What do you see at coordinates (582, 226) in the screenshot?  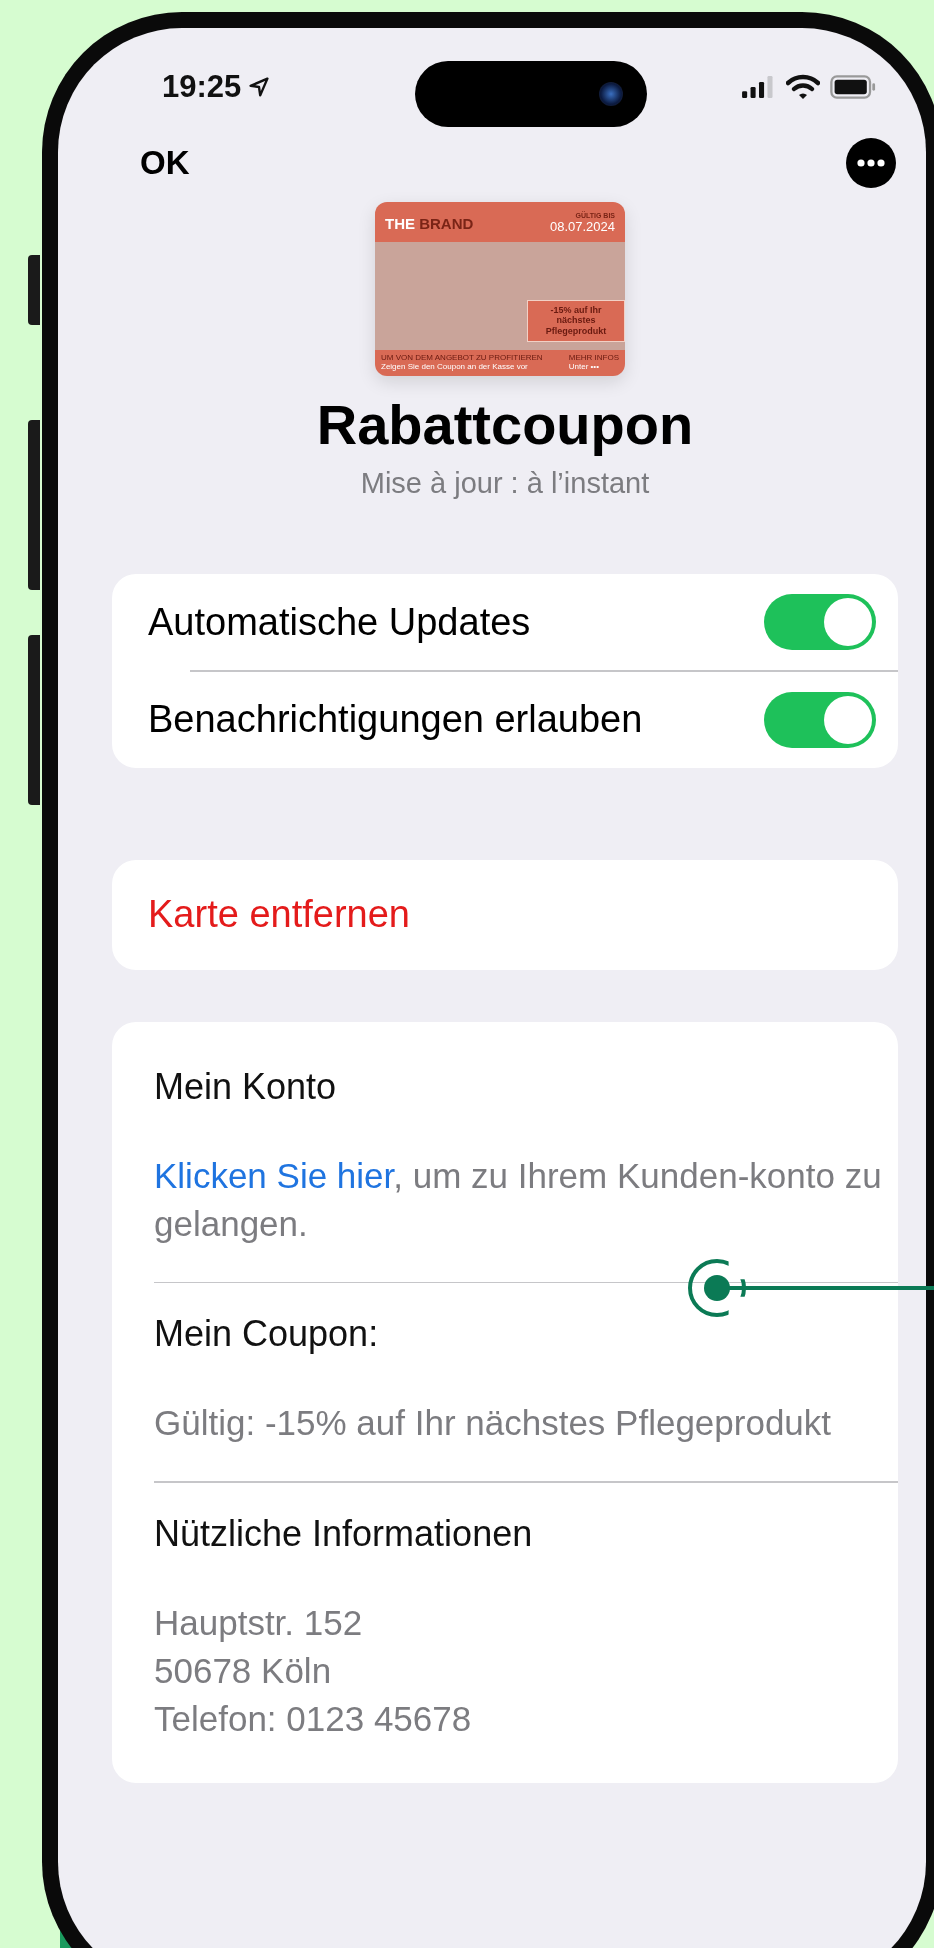 I see `valid-date: 08.07.2024` at bounding box center [582, 226].